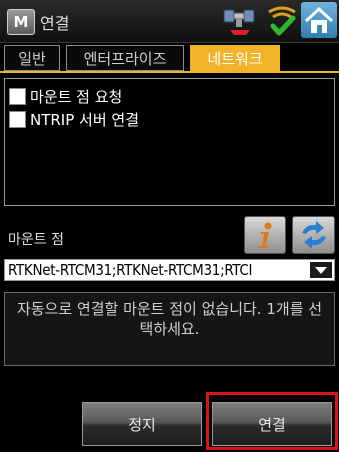 The image size is (339, 452). What do you see at coordinates (272, 421) in the screenshot?
I see `connect-highlight` at bounding box center [272, 421].